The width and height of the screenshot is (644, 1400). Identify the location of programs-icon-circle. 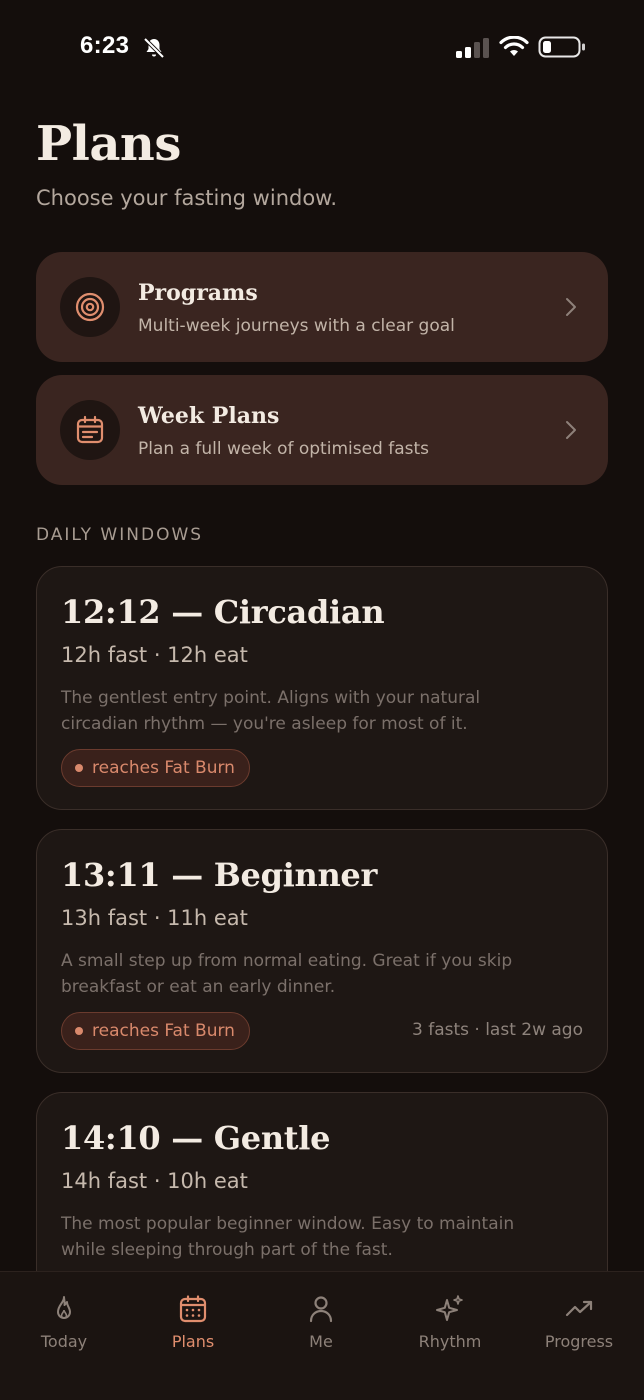
(90, 307).